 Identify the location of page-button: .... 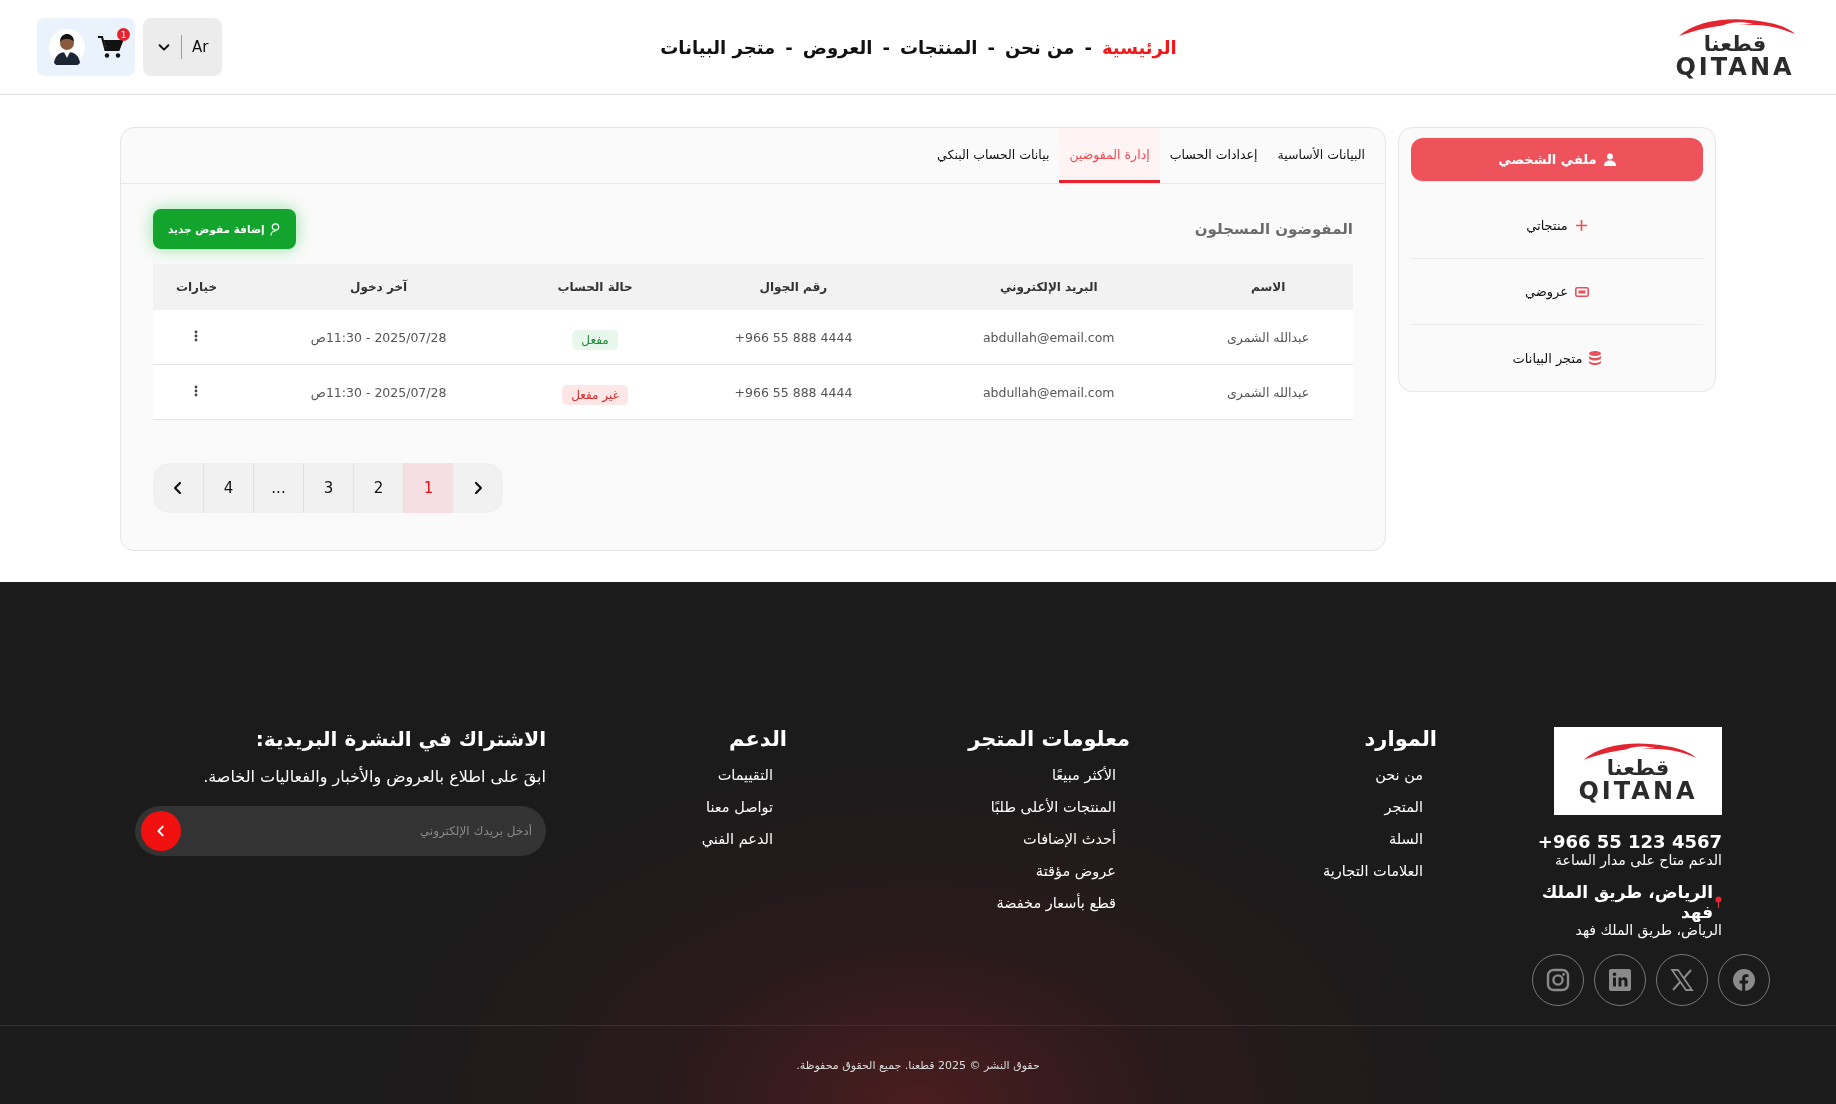
(278, 488).